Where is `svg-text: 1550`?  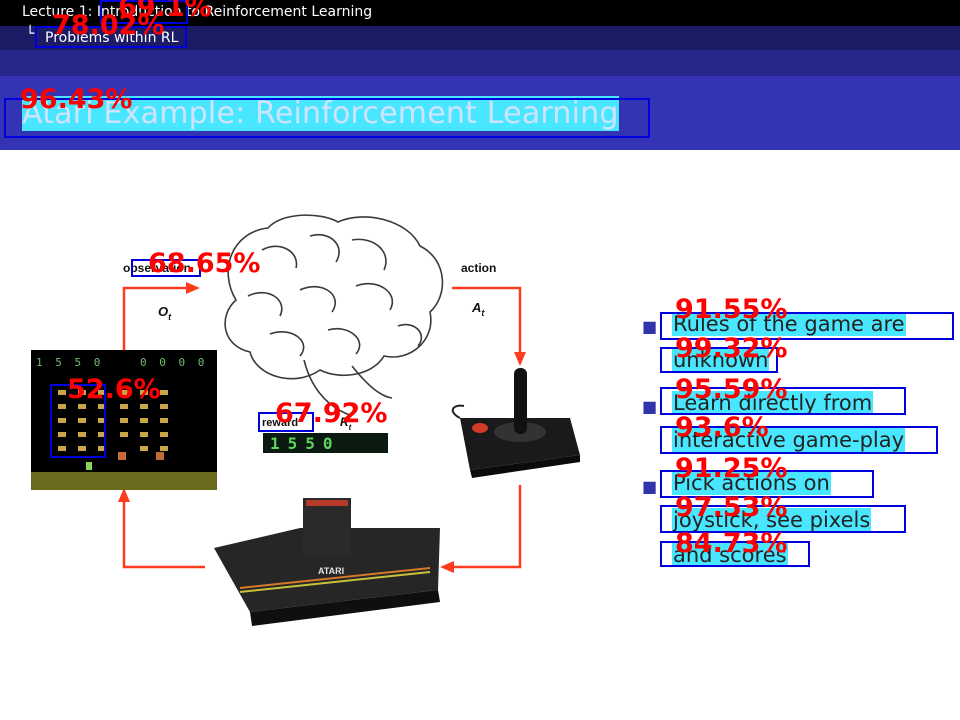
svg-text: 1550 is located at coordinates (305, 443).